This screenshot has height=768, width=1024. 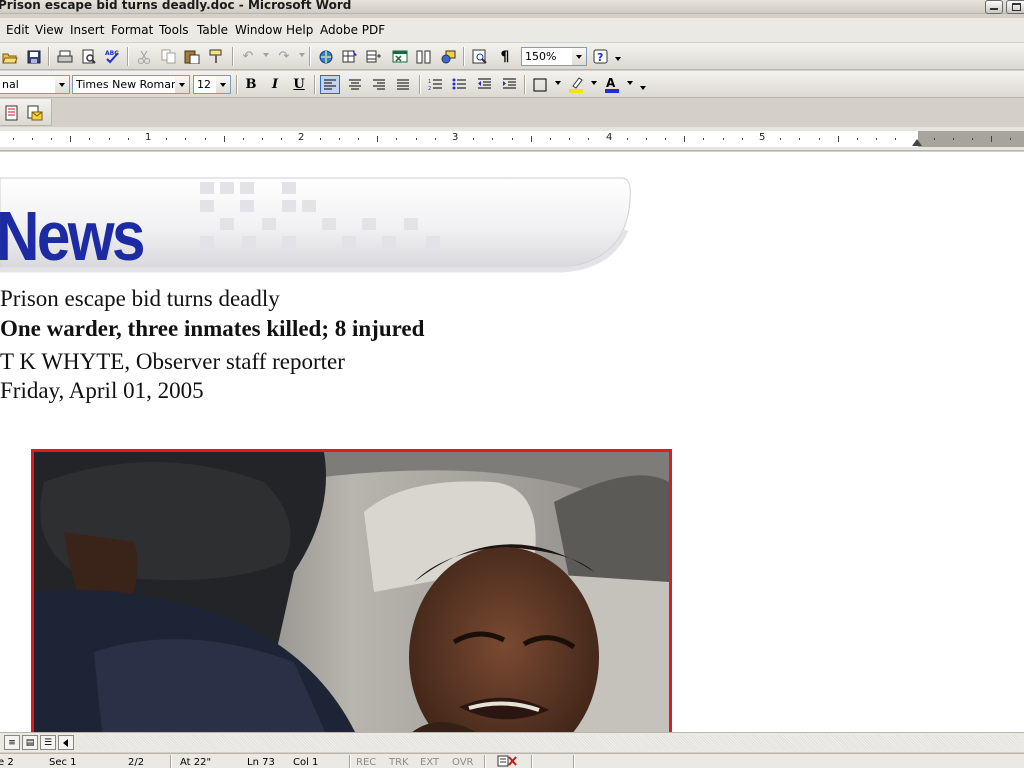 What do you see at coordinates (435, 84) in the screenshot?
I see `numbering-button: 12` at bounding box center [435, 84].